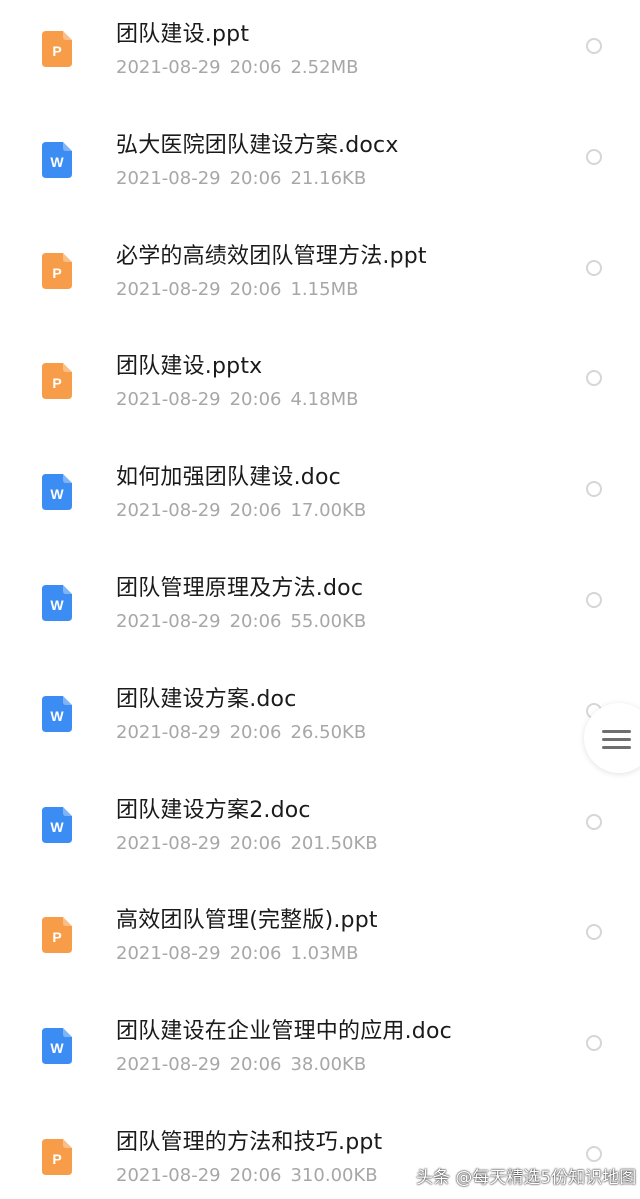  What do you see at coordinates (320, 720) in the screenshot?
I see `file-list-item: W 团队建设方案.doc 2021-08-29 20:06 26.50KB` at bounding box center [320, 720].